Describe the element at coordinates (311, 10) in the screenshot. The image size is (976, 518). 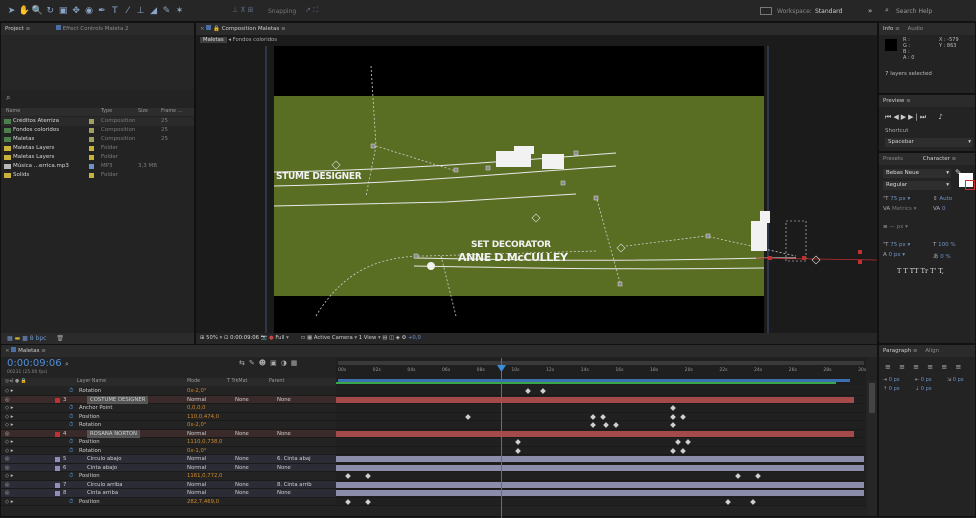
I see `snapping-icon: ↗ ⛶` at that location.